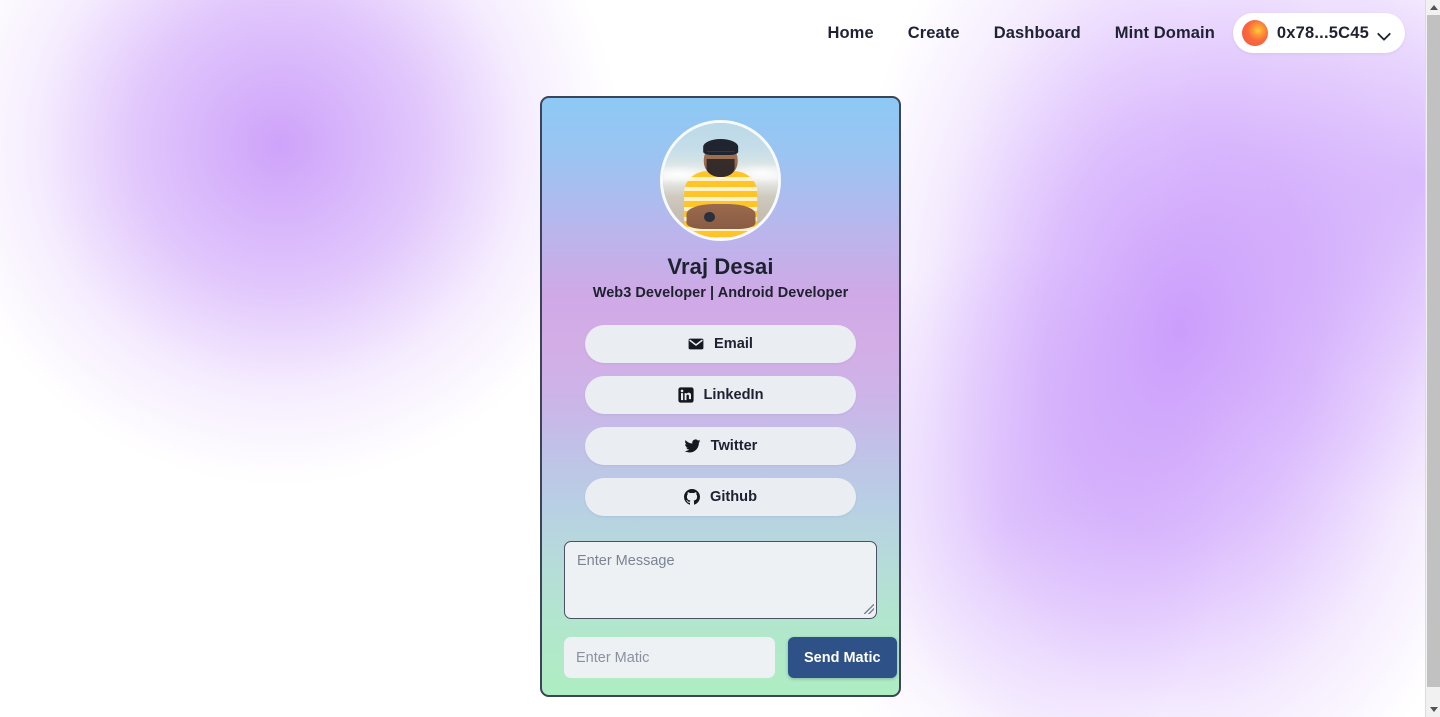  I want to click on wallet-address-button: 0x78...5C45, so click(1318, 33).